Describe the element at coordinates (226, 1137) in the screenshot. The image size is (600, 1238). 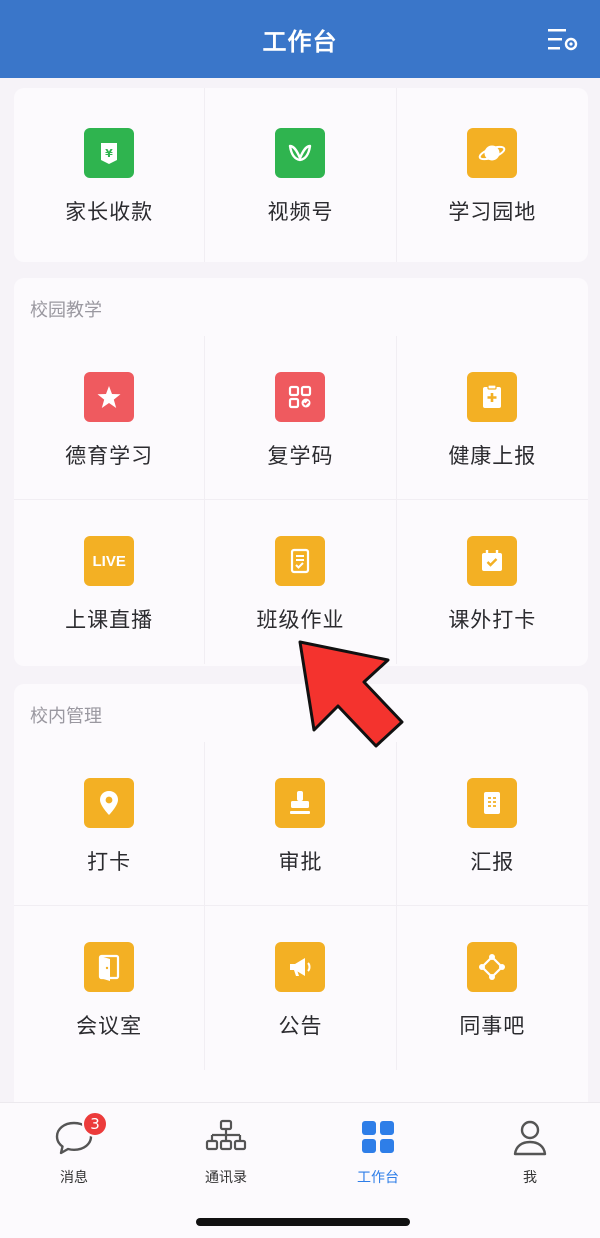
I see `org-chart-icon` at that location.